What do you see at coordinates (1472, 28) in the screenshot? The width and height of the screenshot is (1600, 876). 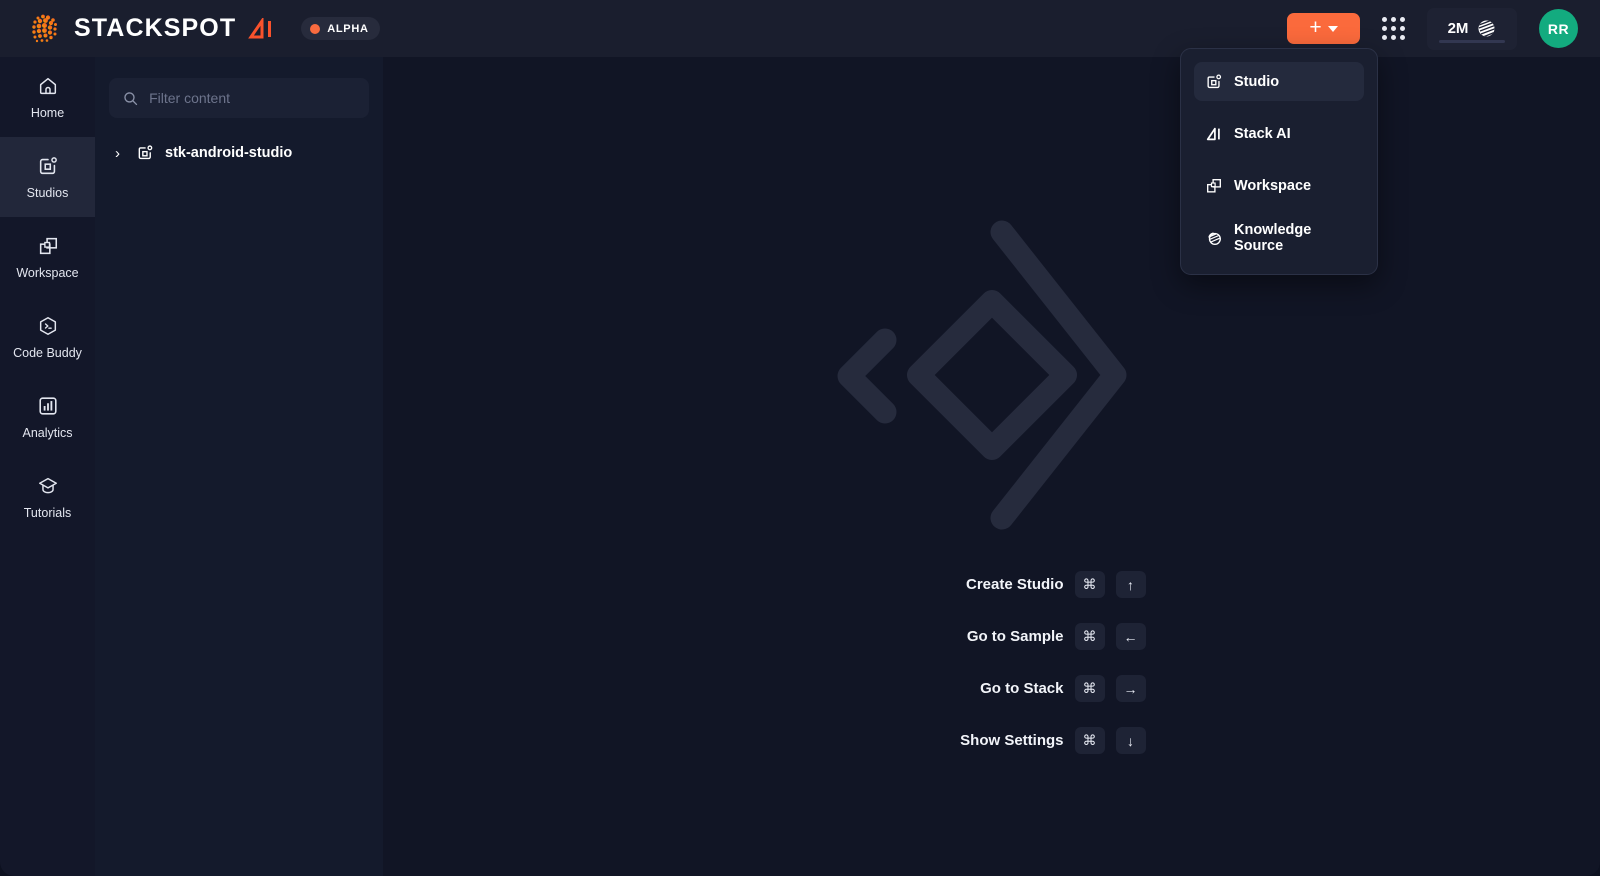 I see `usage-credits-badge: 2M` at bounding box center [1472, 28].